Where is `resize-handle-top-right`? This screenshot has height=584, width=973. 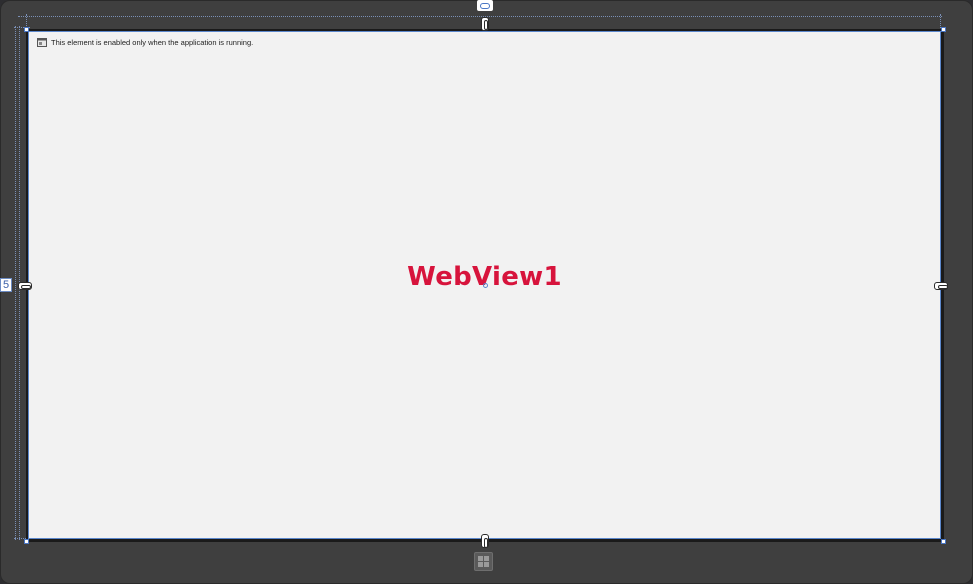
resize-handle-top-right is located at coordinates (943, 29).